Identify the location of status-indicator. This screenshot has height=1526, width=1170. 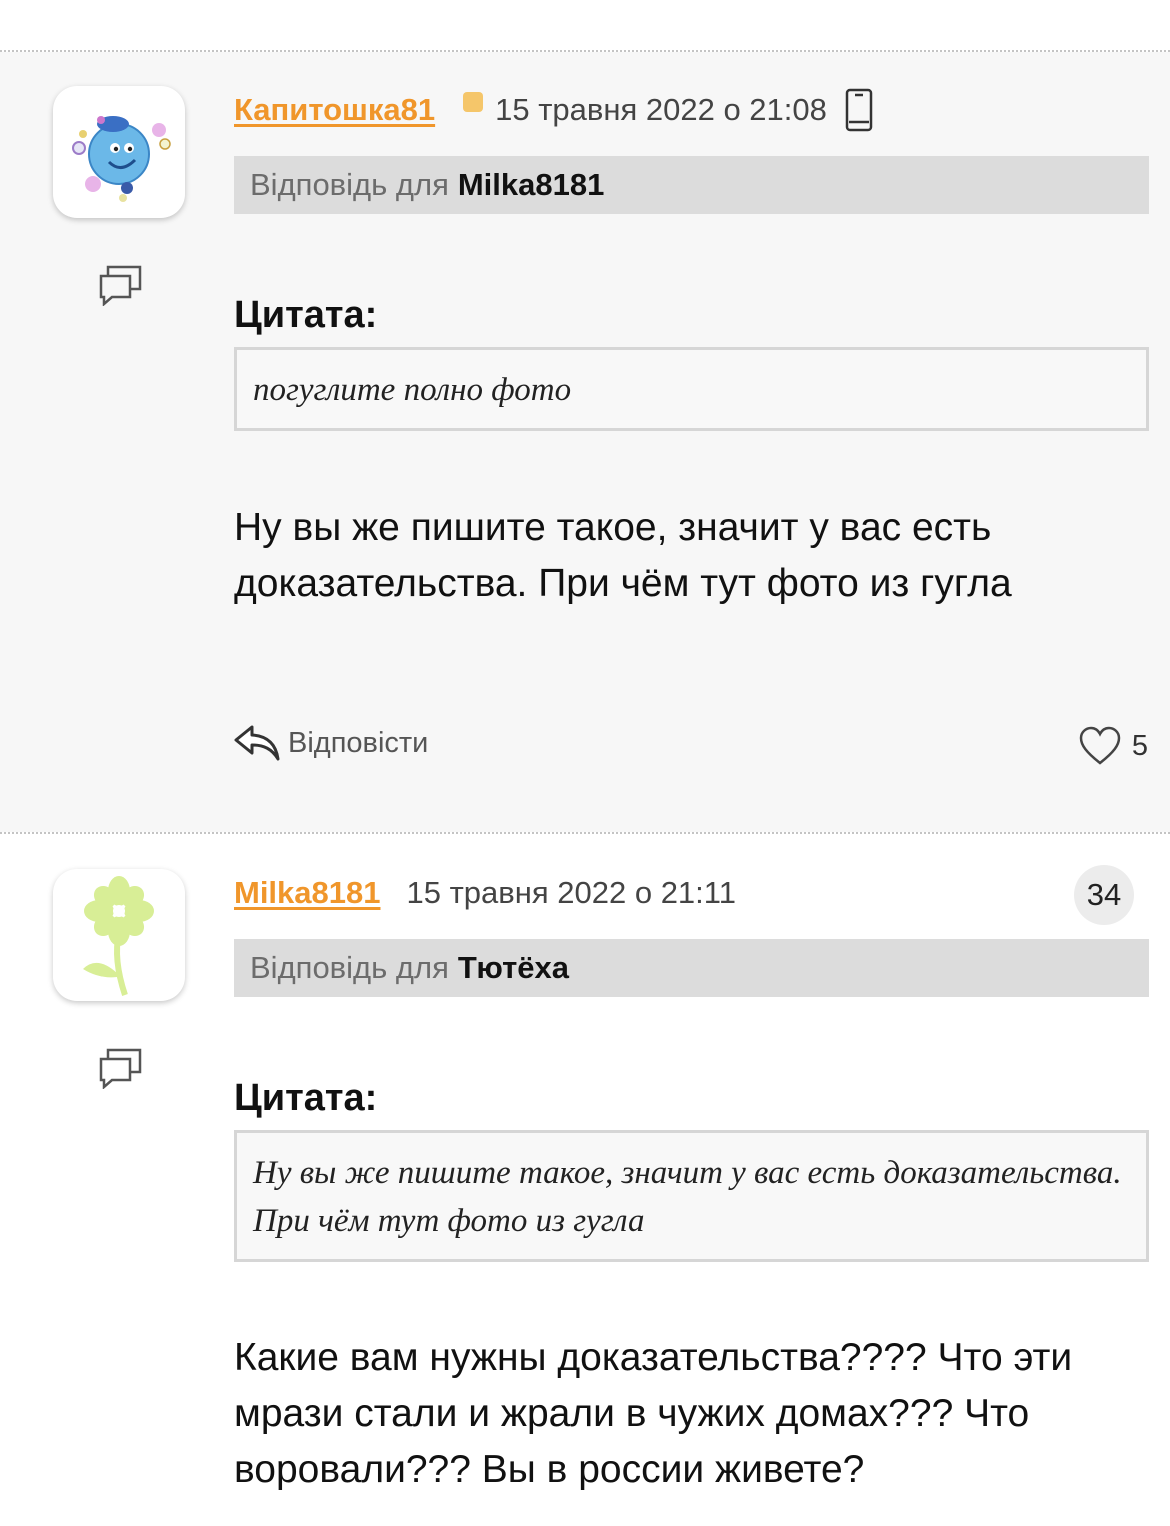
(473, 102).